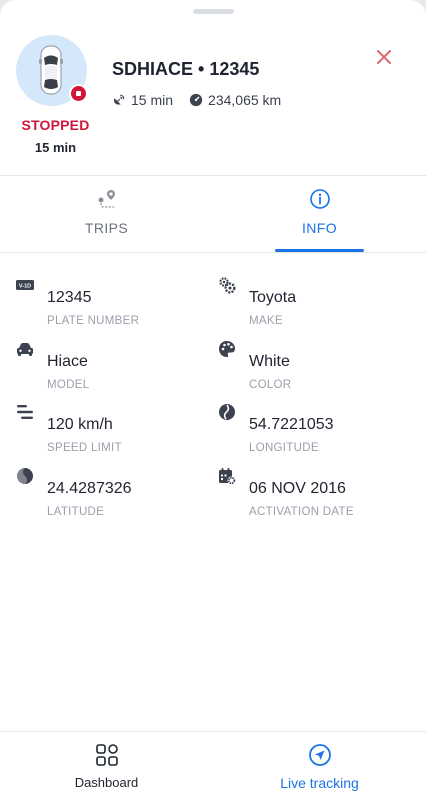  I want to click on palette-icon, so click(227, 349).